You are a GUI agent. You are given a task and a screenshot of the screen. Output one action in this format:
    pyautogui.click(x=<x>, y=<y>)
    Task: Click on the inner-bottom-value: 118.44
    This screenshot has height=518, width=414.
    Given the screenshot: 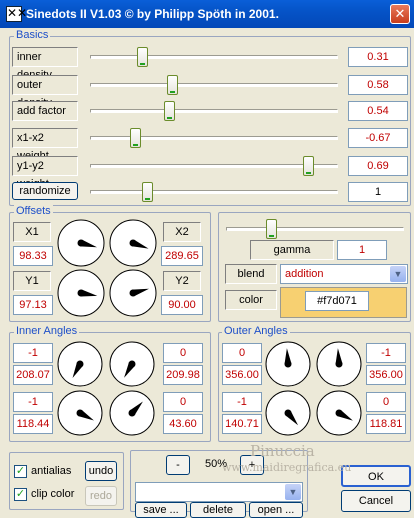 What is the action you would take?
    pyautogui.click(x=33, y=424)
    